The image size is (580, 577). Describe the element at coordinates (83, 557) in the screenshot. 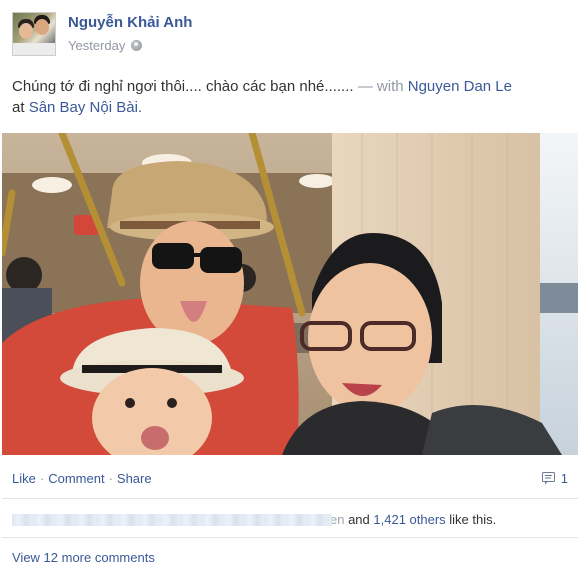

I see `view-more-comments-link: View 12 more comments` at that location.